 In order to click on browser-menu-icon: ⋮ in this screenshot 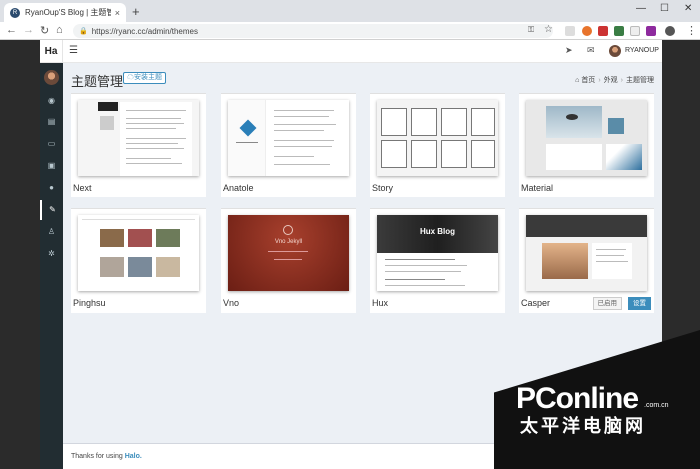, I will do `click(691, 30)`.